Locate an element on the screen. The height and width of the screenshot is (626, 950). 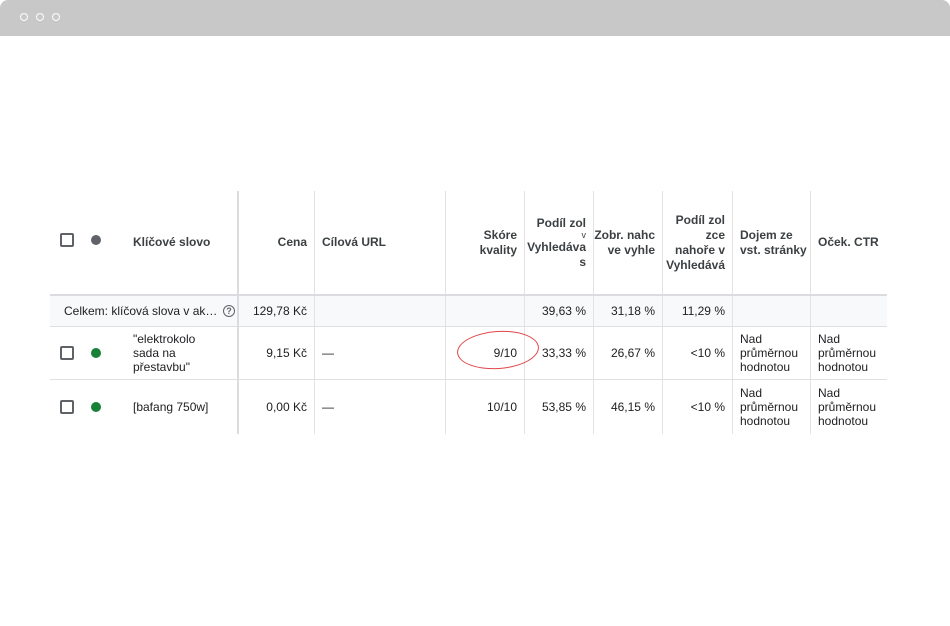
header-text-line: kvality is located at coordinates (498, 249).